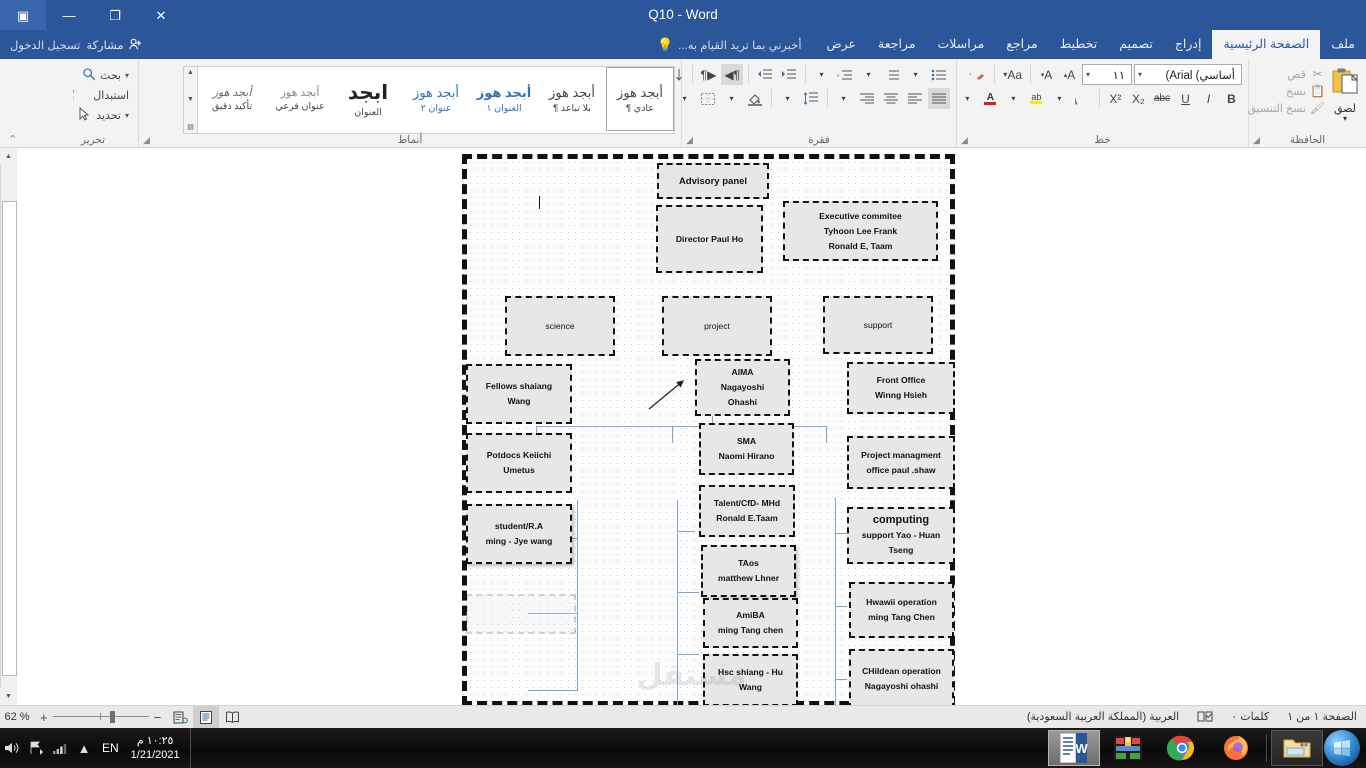 The height and width of the screenshot is (768, 1366). What do you see at coordinates (436, 99) in the screenshot?
I see `style-heading-2: أبجد هوز عنوان ٢` at bounding box center [436, 99].